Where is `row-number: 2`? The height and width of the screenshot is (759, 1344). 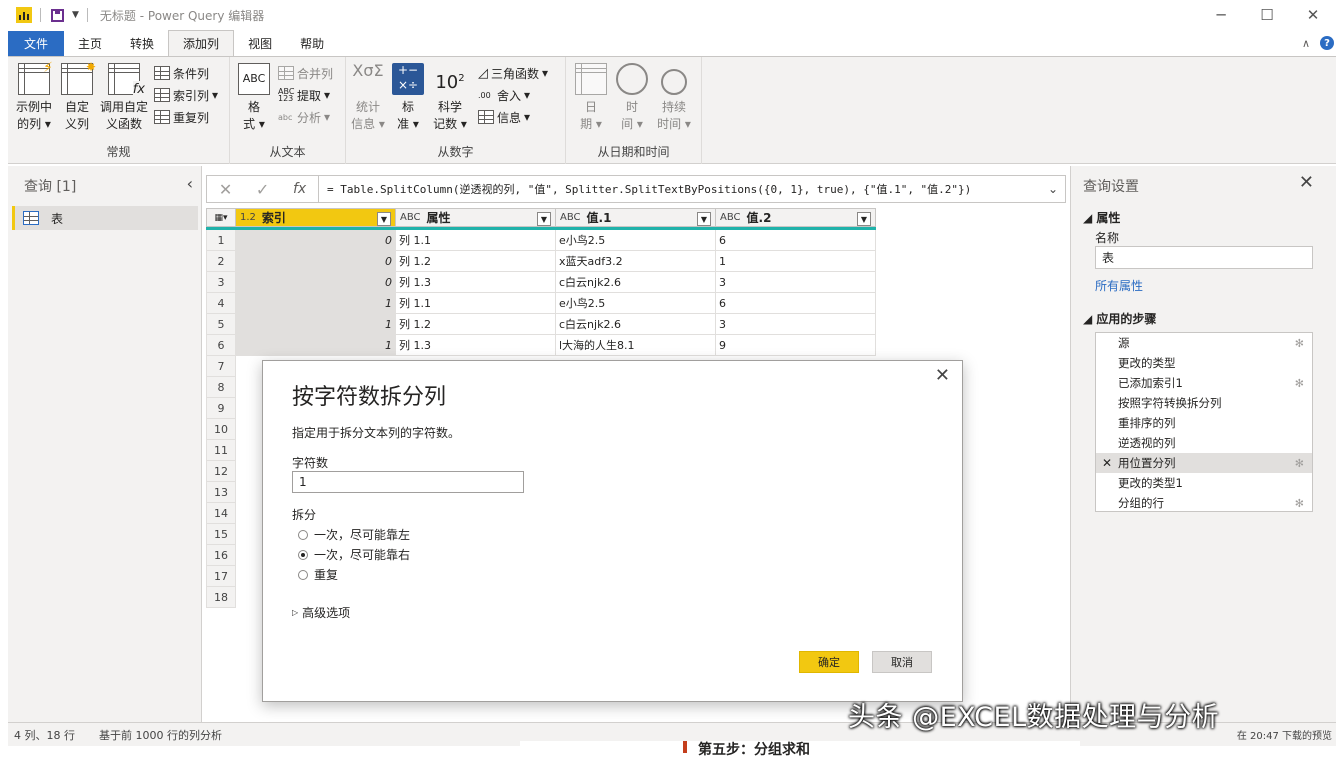
row-number: 2 is located at coordinates (221, 261).